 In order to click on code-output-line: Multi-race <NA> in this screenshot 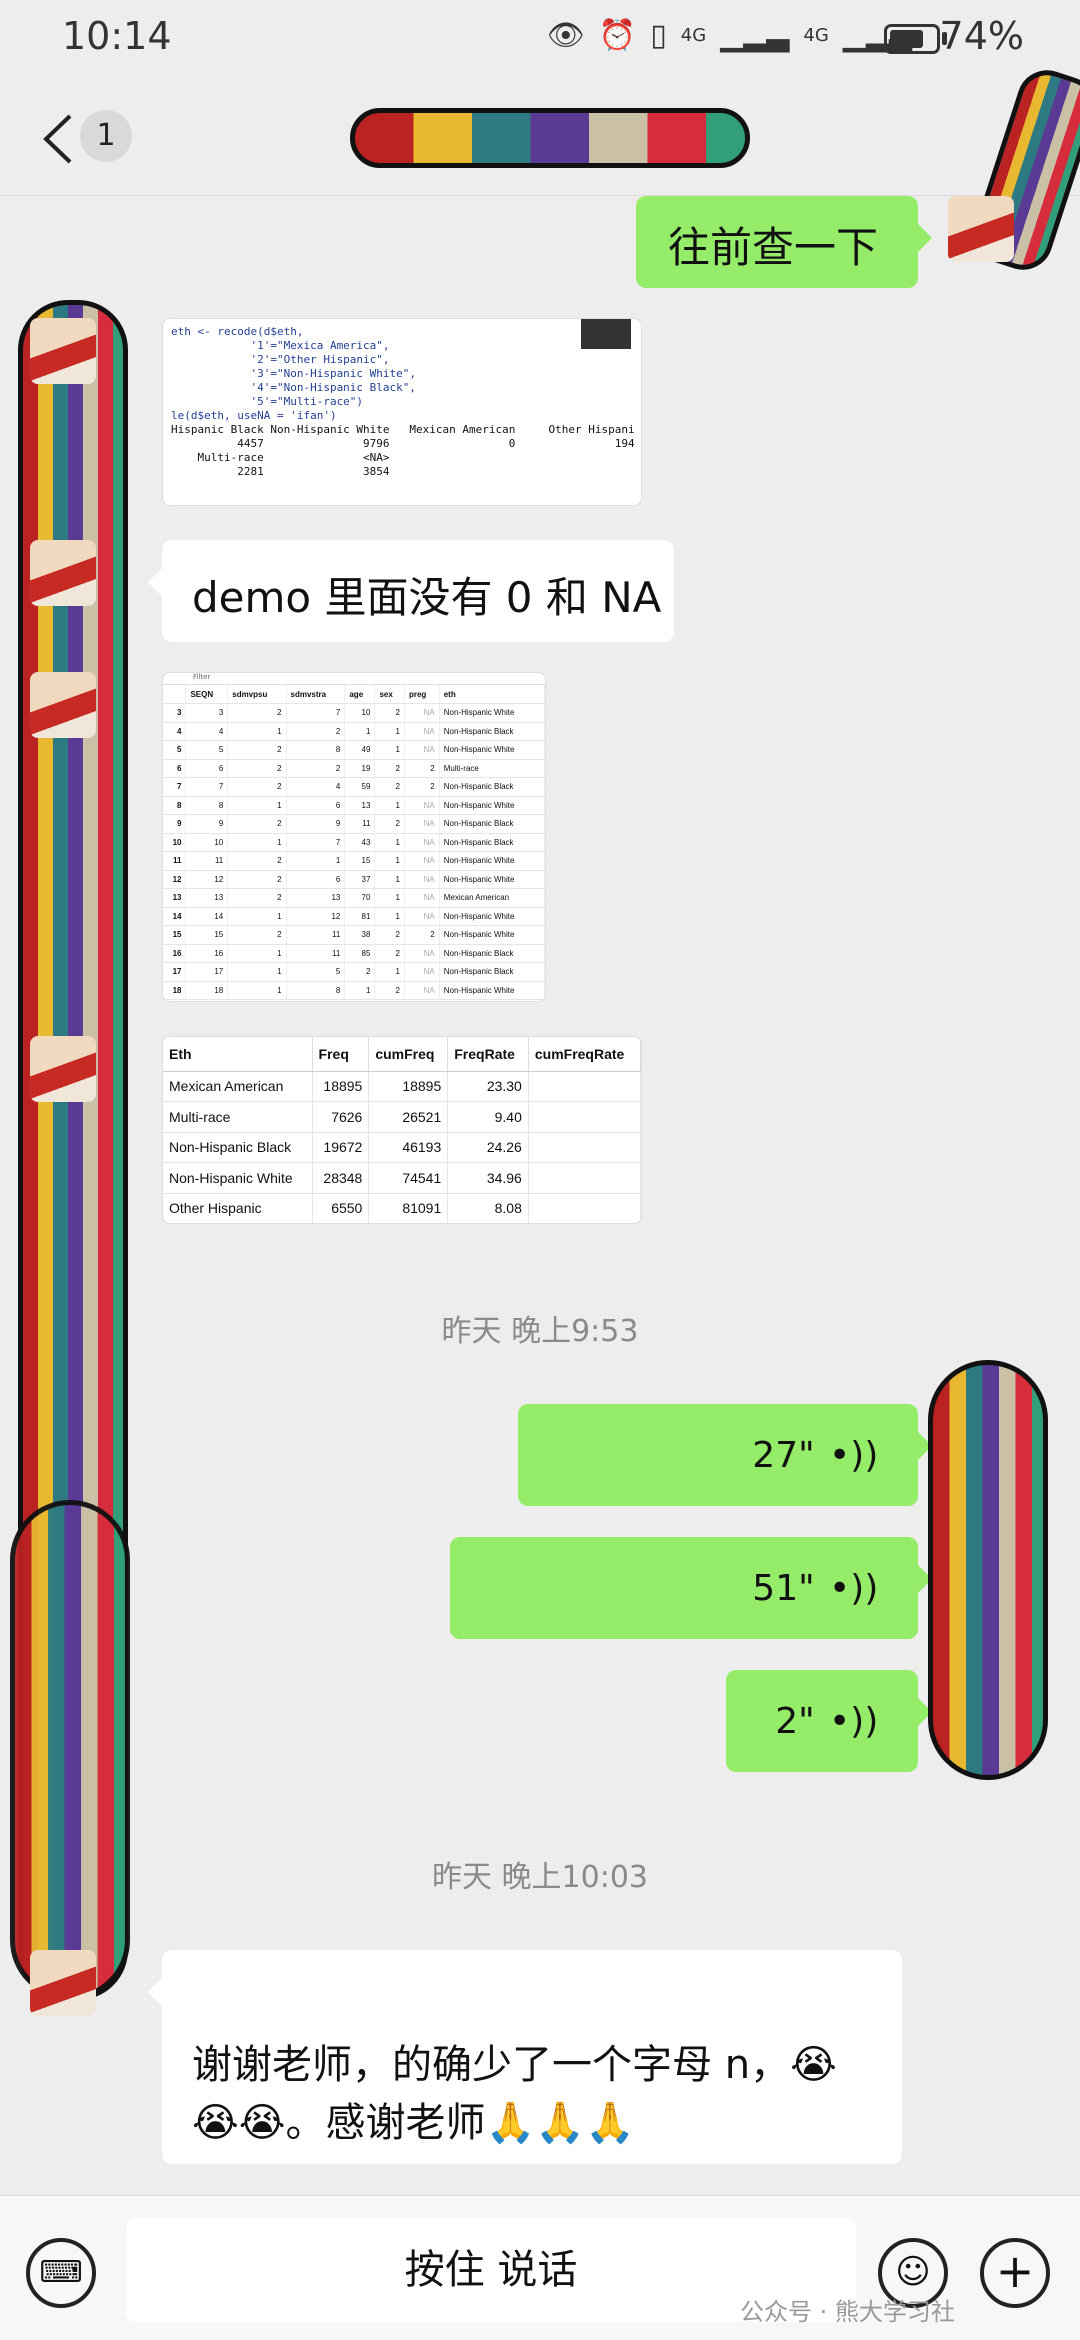, I will do `click(280, 457)`.